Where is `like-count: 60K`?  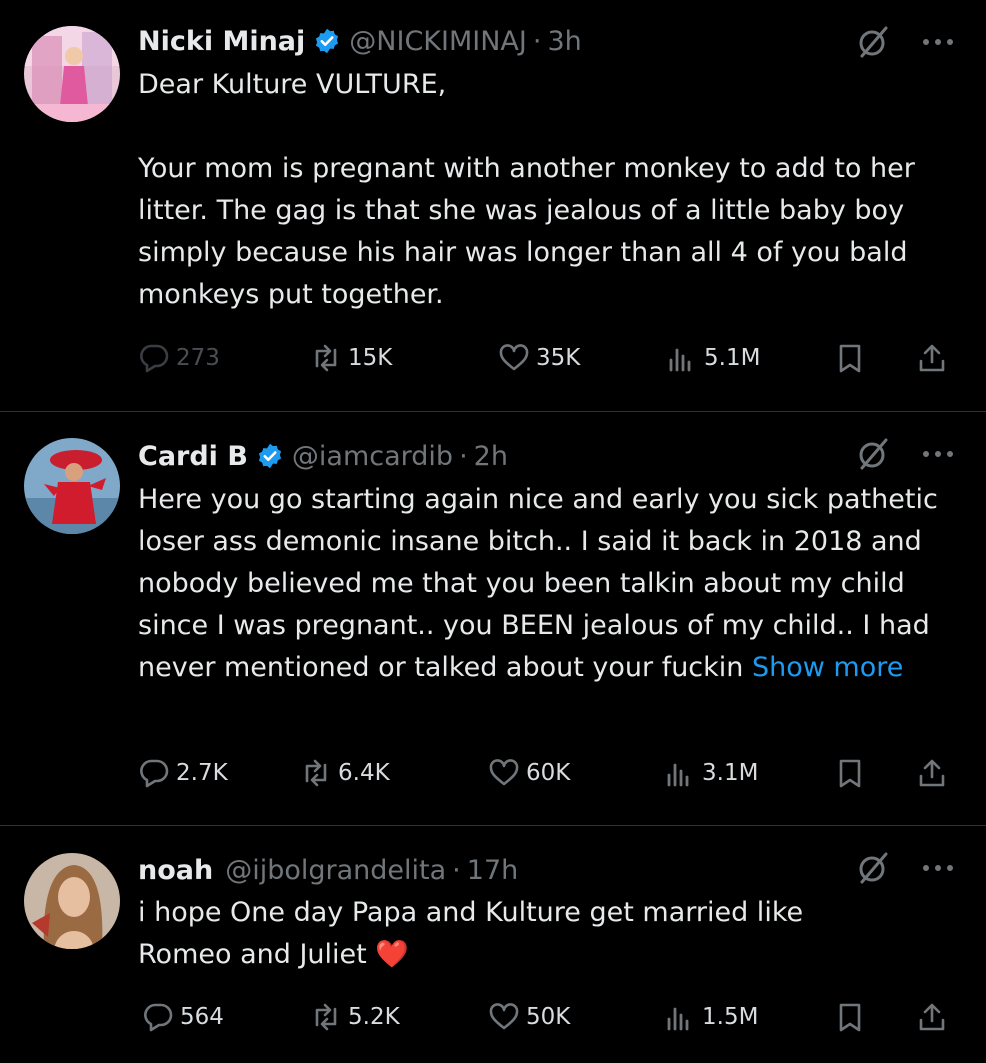 like-count: 60K is located at coordinates (548, 773).